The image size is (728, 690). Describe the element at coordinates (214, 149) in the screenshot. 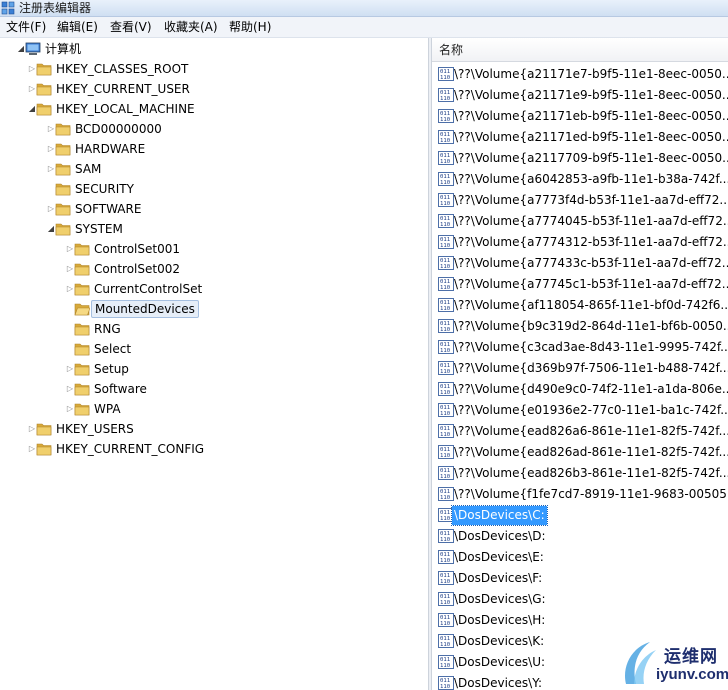

I see `tree-node: ▷ HARDWARE` at that location.